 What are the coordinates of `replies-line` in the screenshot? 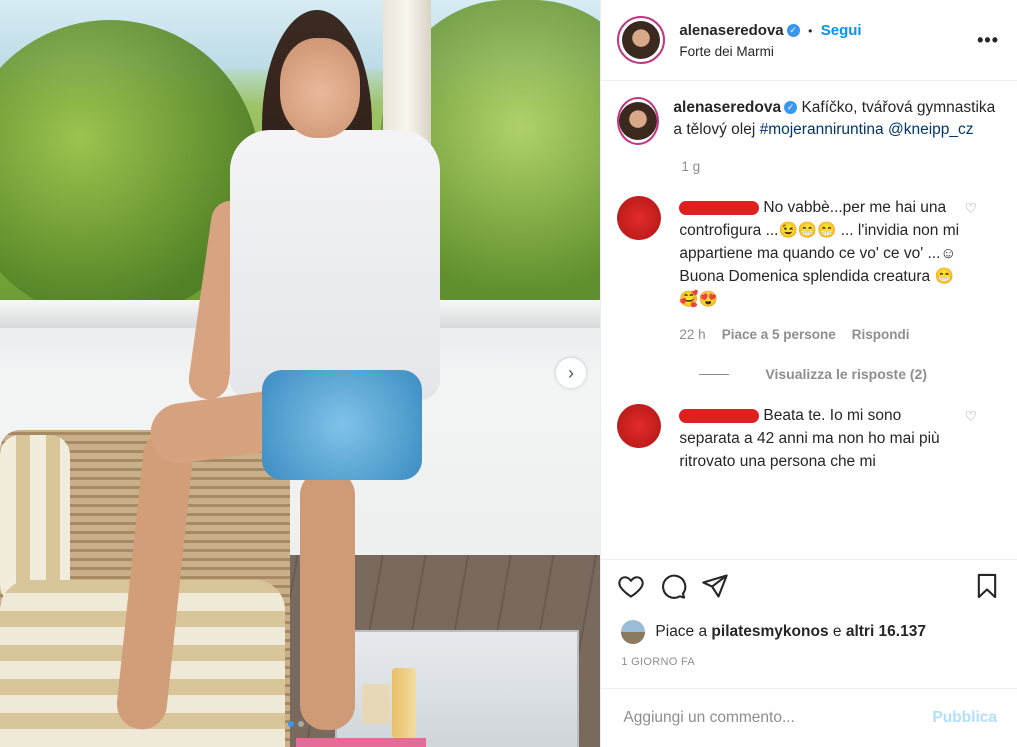 It's located at (714, 374).